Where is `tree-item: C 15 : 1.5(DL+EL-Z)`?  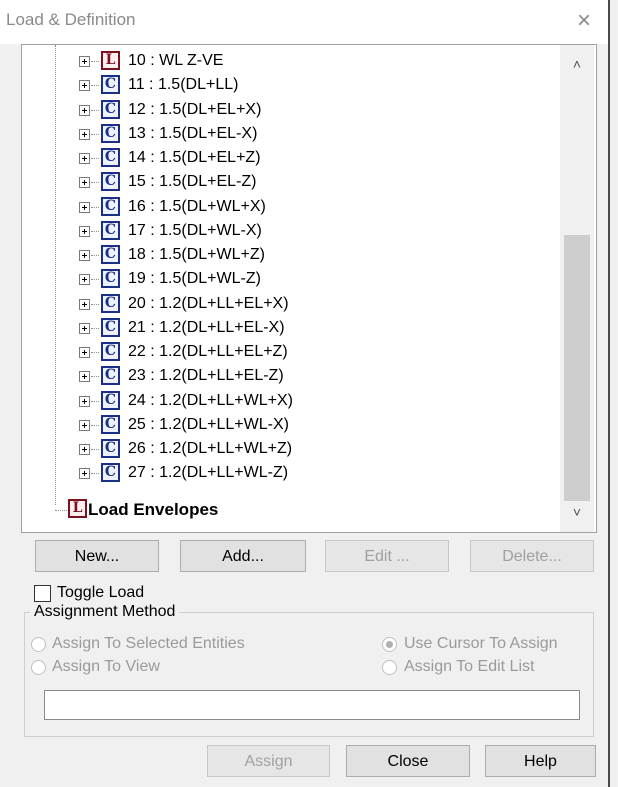
tree-item: C 15 : 1.5(DL+EL-Z) is located at coordinates (292, 183).